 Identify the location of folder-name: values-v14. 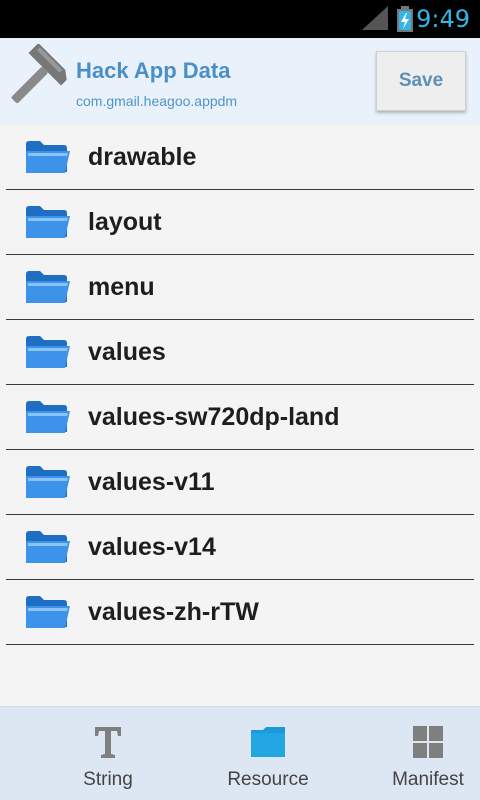
(152, 547).